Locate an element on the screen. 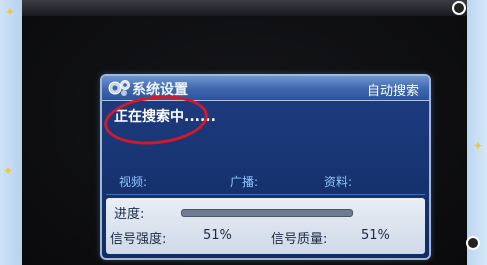 Image resolution: width=487 pixels, height=265 pixels. signal-quality-label: 信号质量: is located at coordinates (299, 239).